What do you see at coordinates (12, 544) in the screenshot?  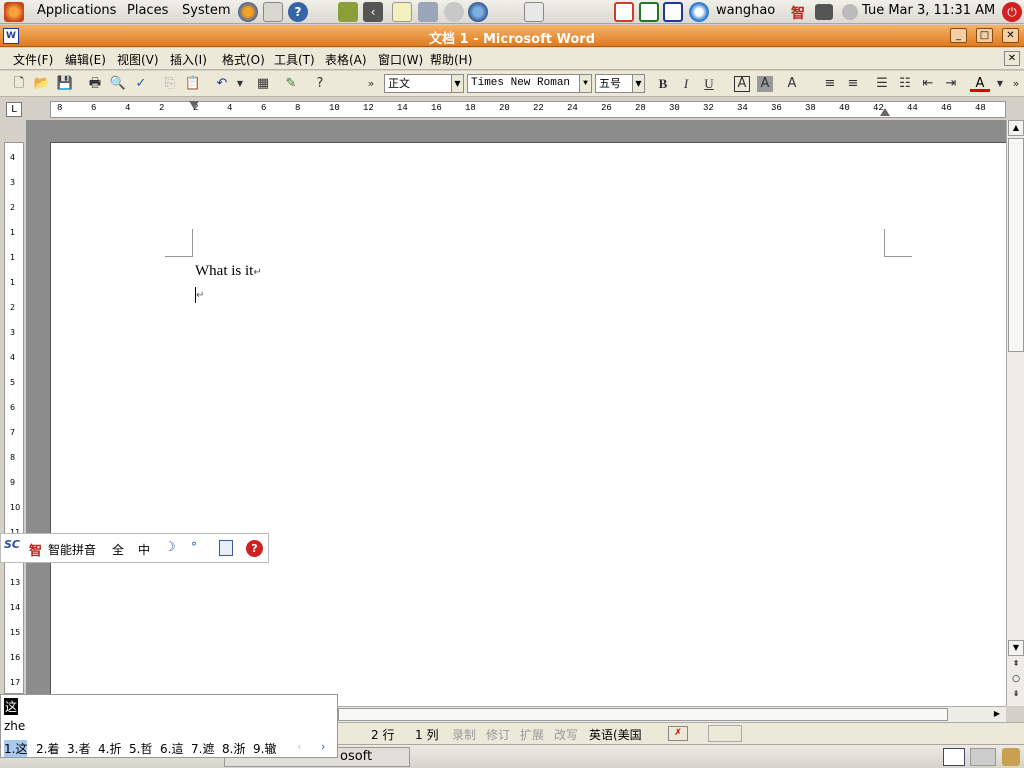 I see `scim-logo-icon: SC` at bounding box center [12, 544].